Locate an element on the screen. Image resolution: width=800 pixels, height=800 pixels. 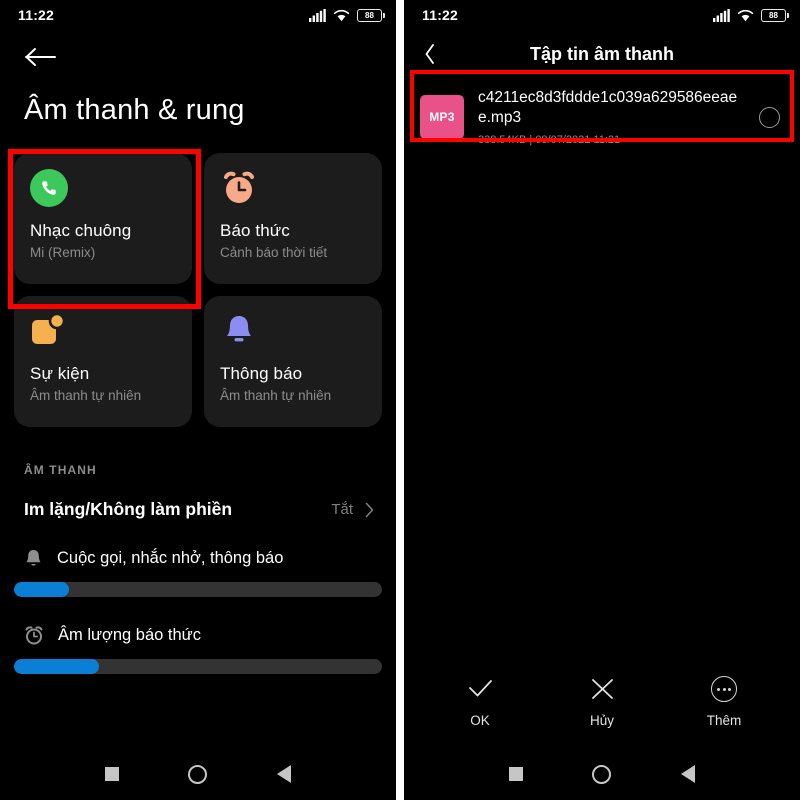
volume-head: Cuộc gọi, nhắc nhở, thông báo is located at coordinates (198, 558).